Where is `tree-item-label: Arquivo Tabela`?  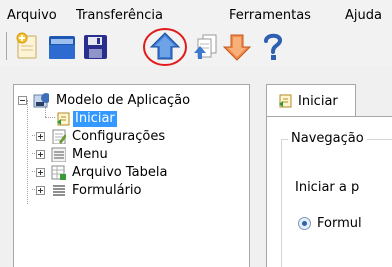
tree-item-label: Arquivo Tabela is located at coordinates (120, 172).